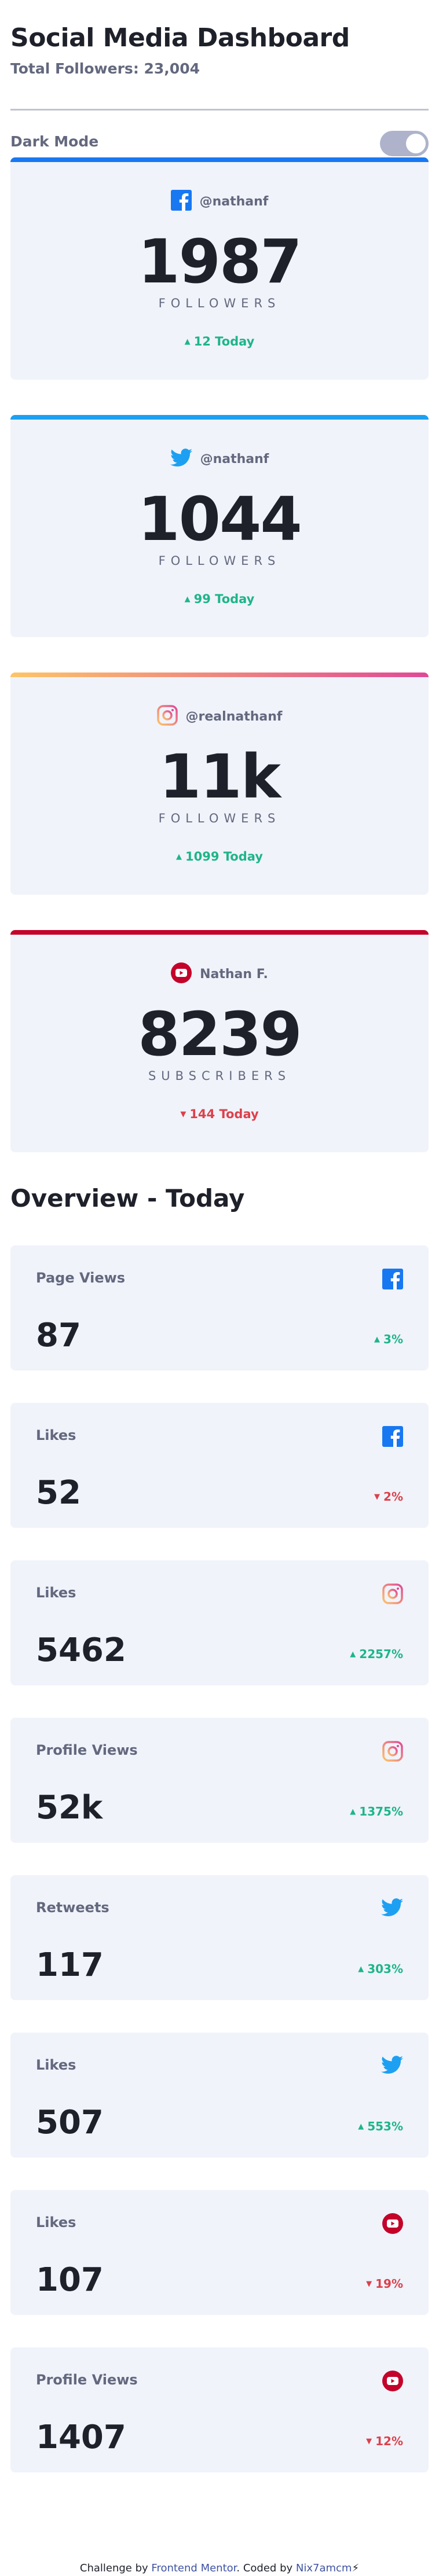 The image size is (439, 2576). I want to click on toggle-knob, so click(416, 143).